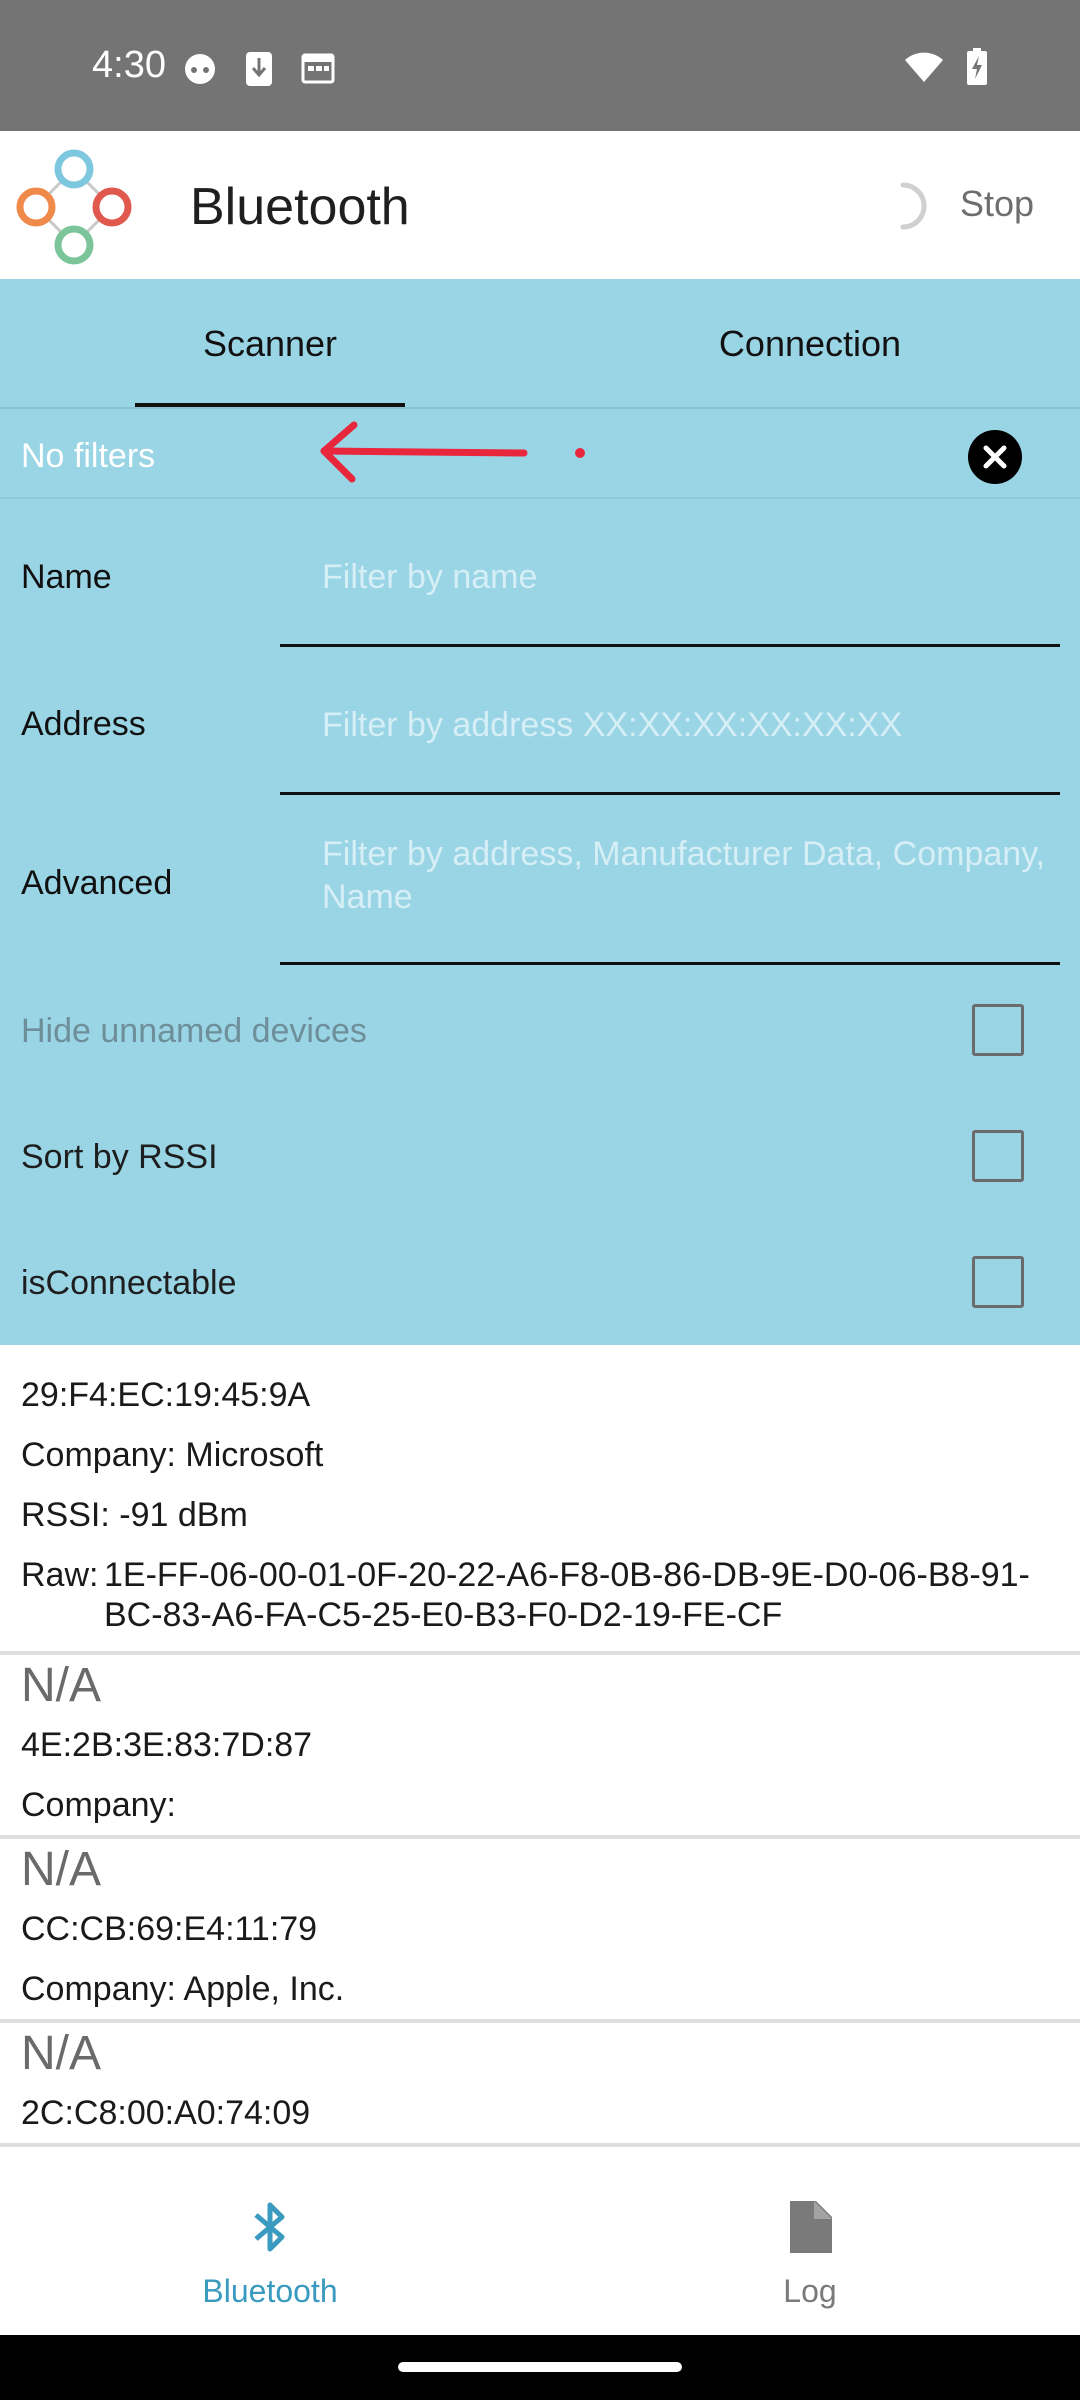 The height and width of the screenshot is (2400, 1080). What do you see at coordinates (810, 344) in the screenshot?
I see `tab-connection: Connection` at bounding box center [810, 344].